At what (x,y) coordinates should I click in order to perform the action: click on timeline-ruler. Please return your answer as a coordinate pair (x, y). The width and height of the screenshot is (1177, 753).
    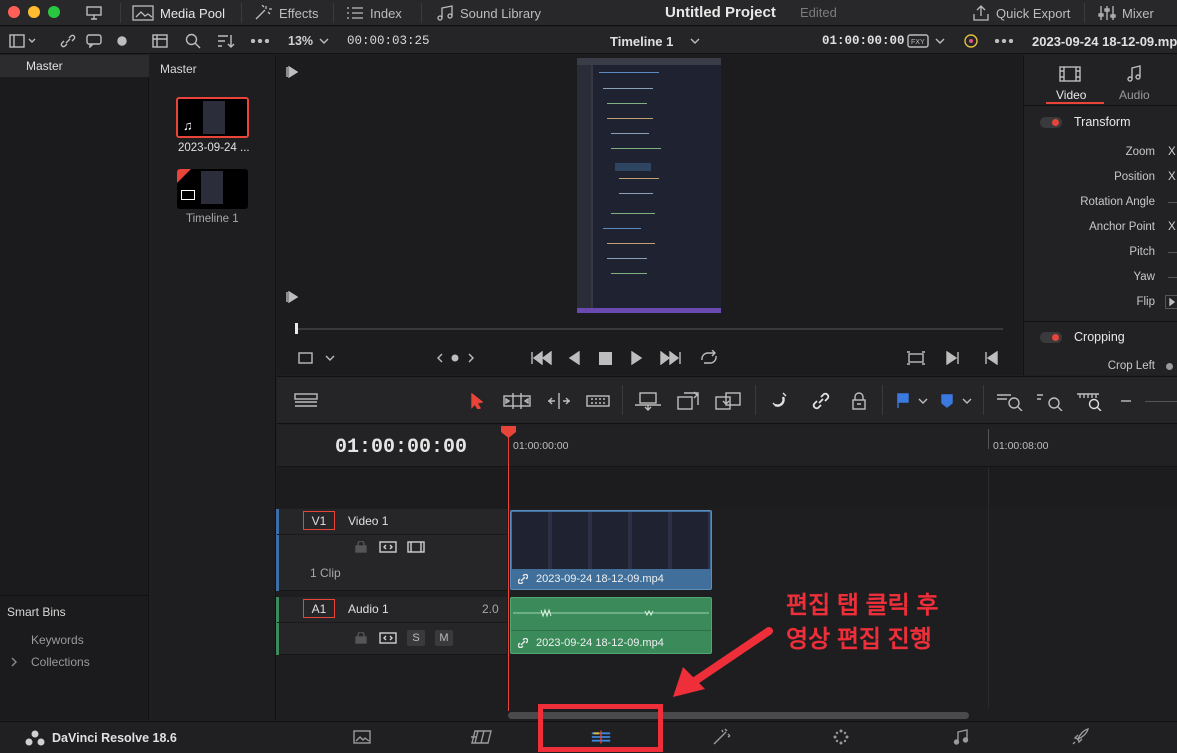
    Looking at the image, I should click on (842, 446).